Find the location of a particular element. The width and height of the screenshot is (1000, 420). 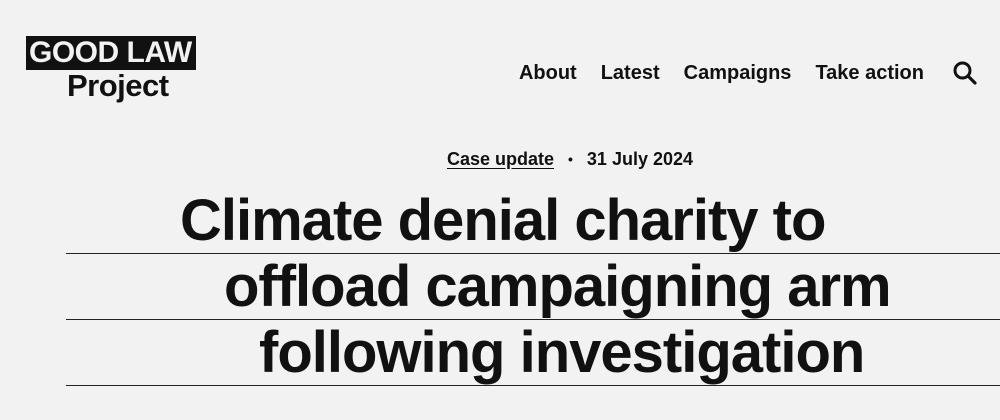

headline-line: following investigation is located at coordinates (533, 353).